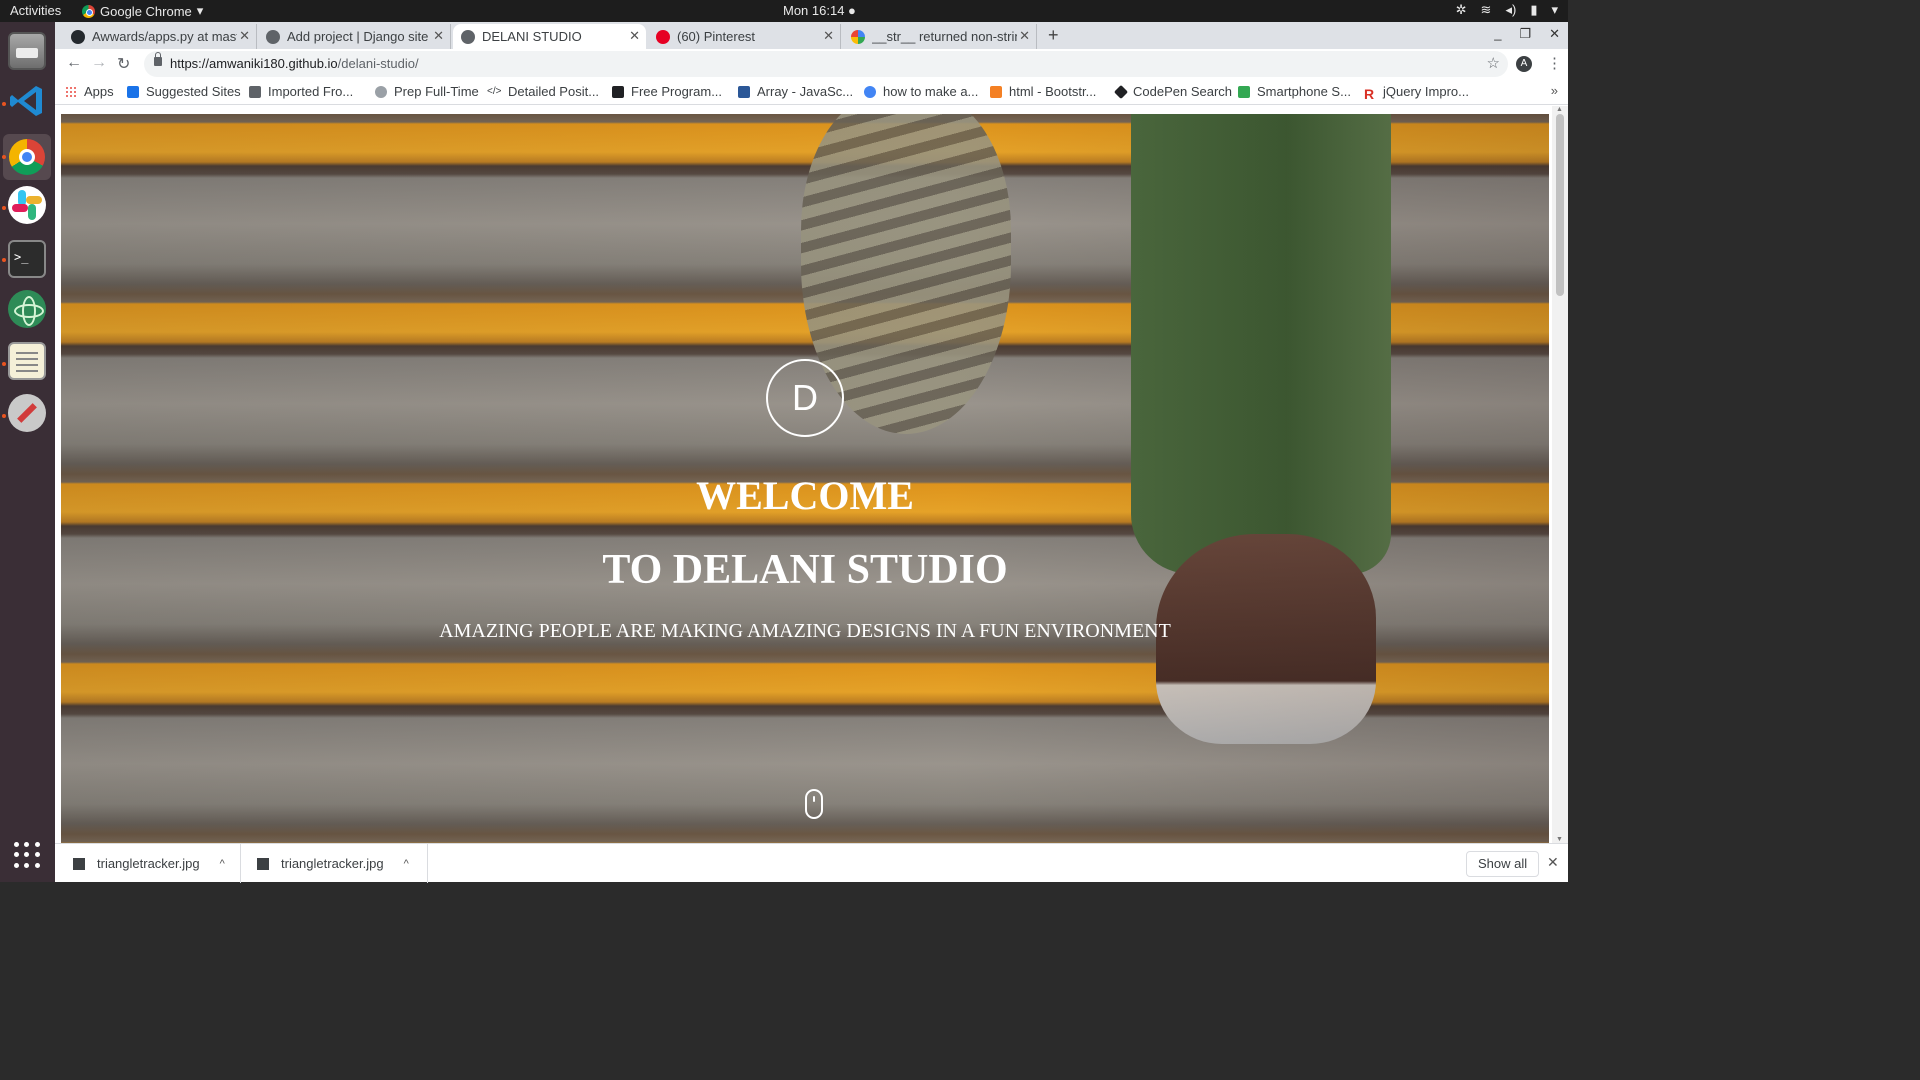 This screenshot has height=1080, width=1920. What do you see at coordinates (381, 91) in the screenshot?
I see `tree-icon` at bounding box center [381, 91].